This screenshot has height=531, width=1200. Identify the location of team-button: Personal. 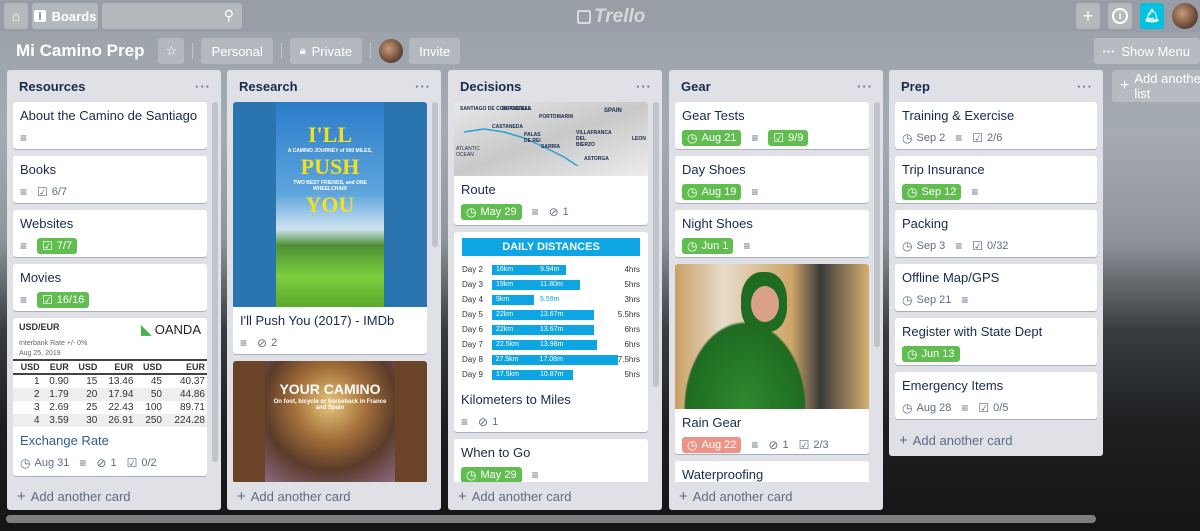
(237, 51).